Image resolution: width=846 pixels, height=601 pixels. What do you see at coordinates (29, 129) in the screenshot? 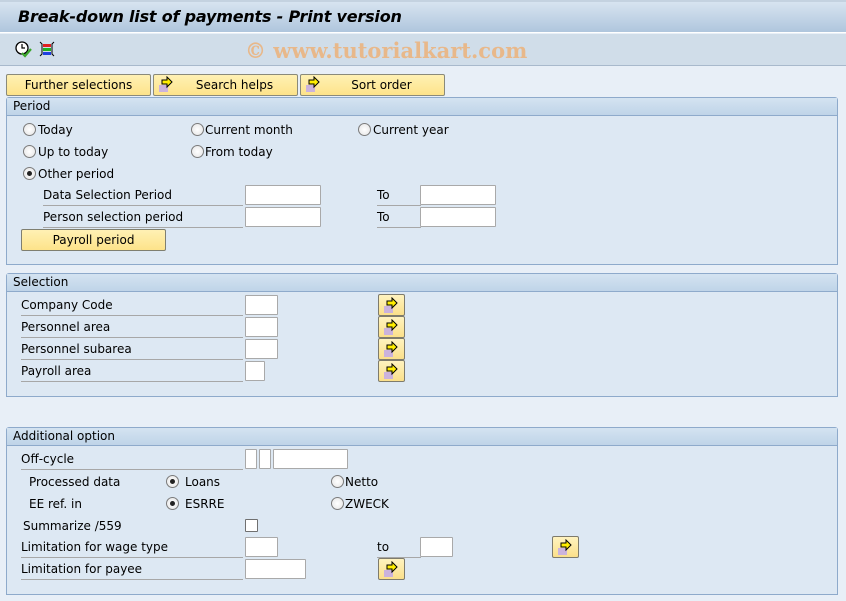
I see `radio-today` at bounding box center [29, 129].